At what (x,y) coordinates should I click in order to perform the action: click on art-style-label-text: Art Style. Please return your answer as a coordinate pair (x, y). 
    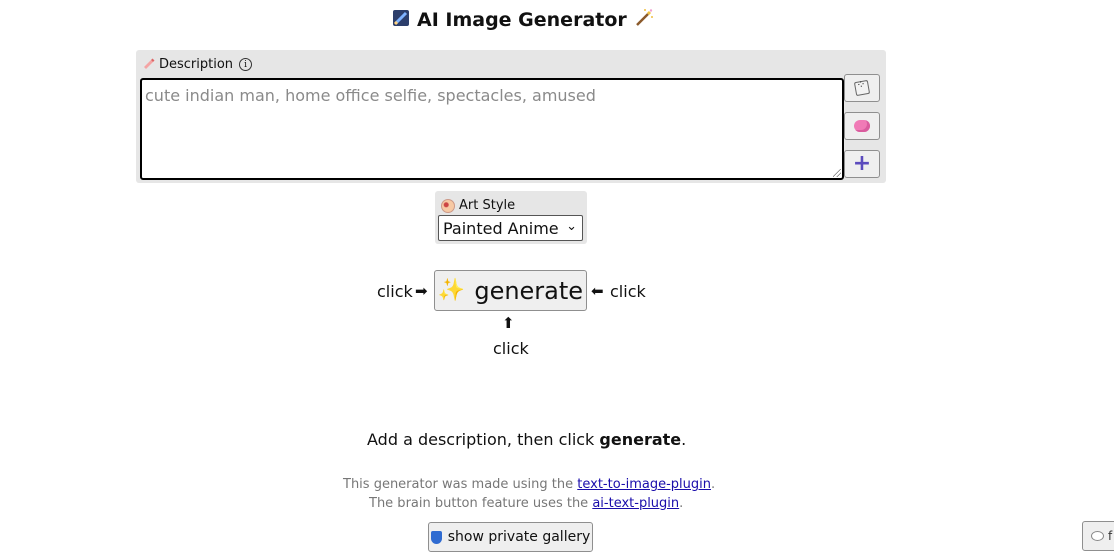
    Looking at the image, I should click on (487, 205).